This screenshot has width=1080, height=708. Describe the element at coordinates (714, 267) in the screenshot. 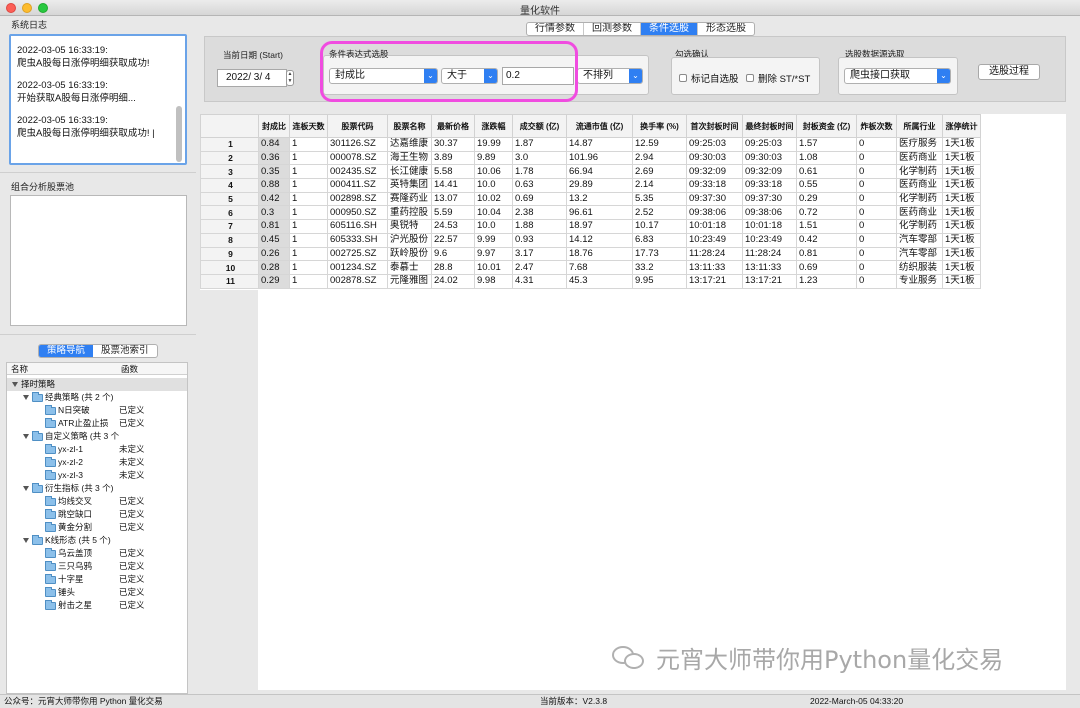

I see `table-cell: 13:11:33` at that location.